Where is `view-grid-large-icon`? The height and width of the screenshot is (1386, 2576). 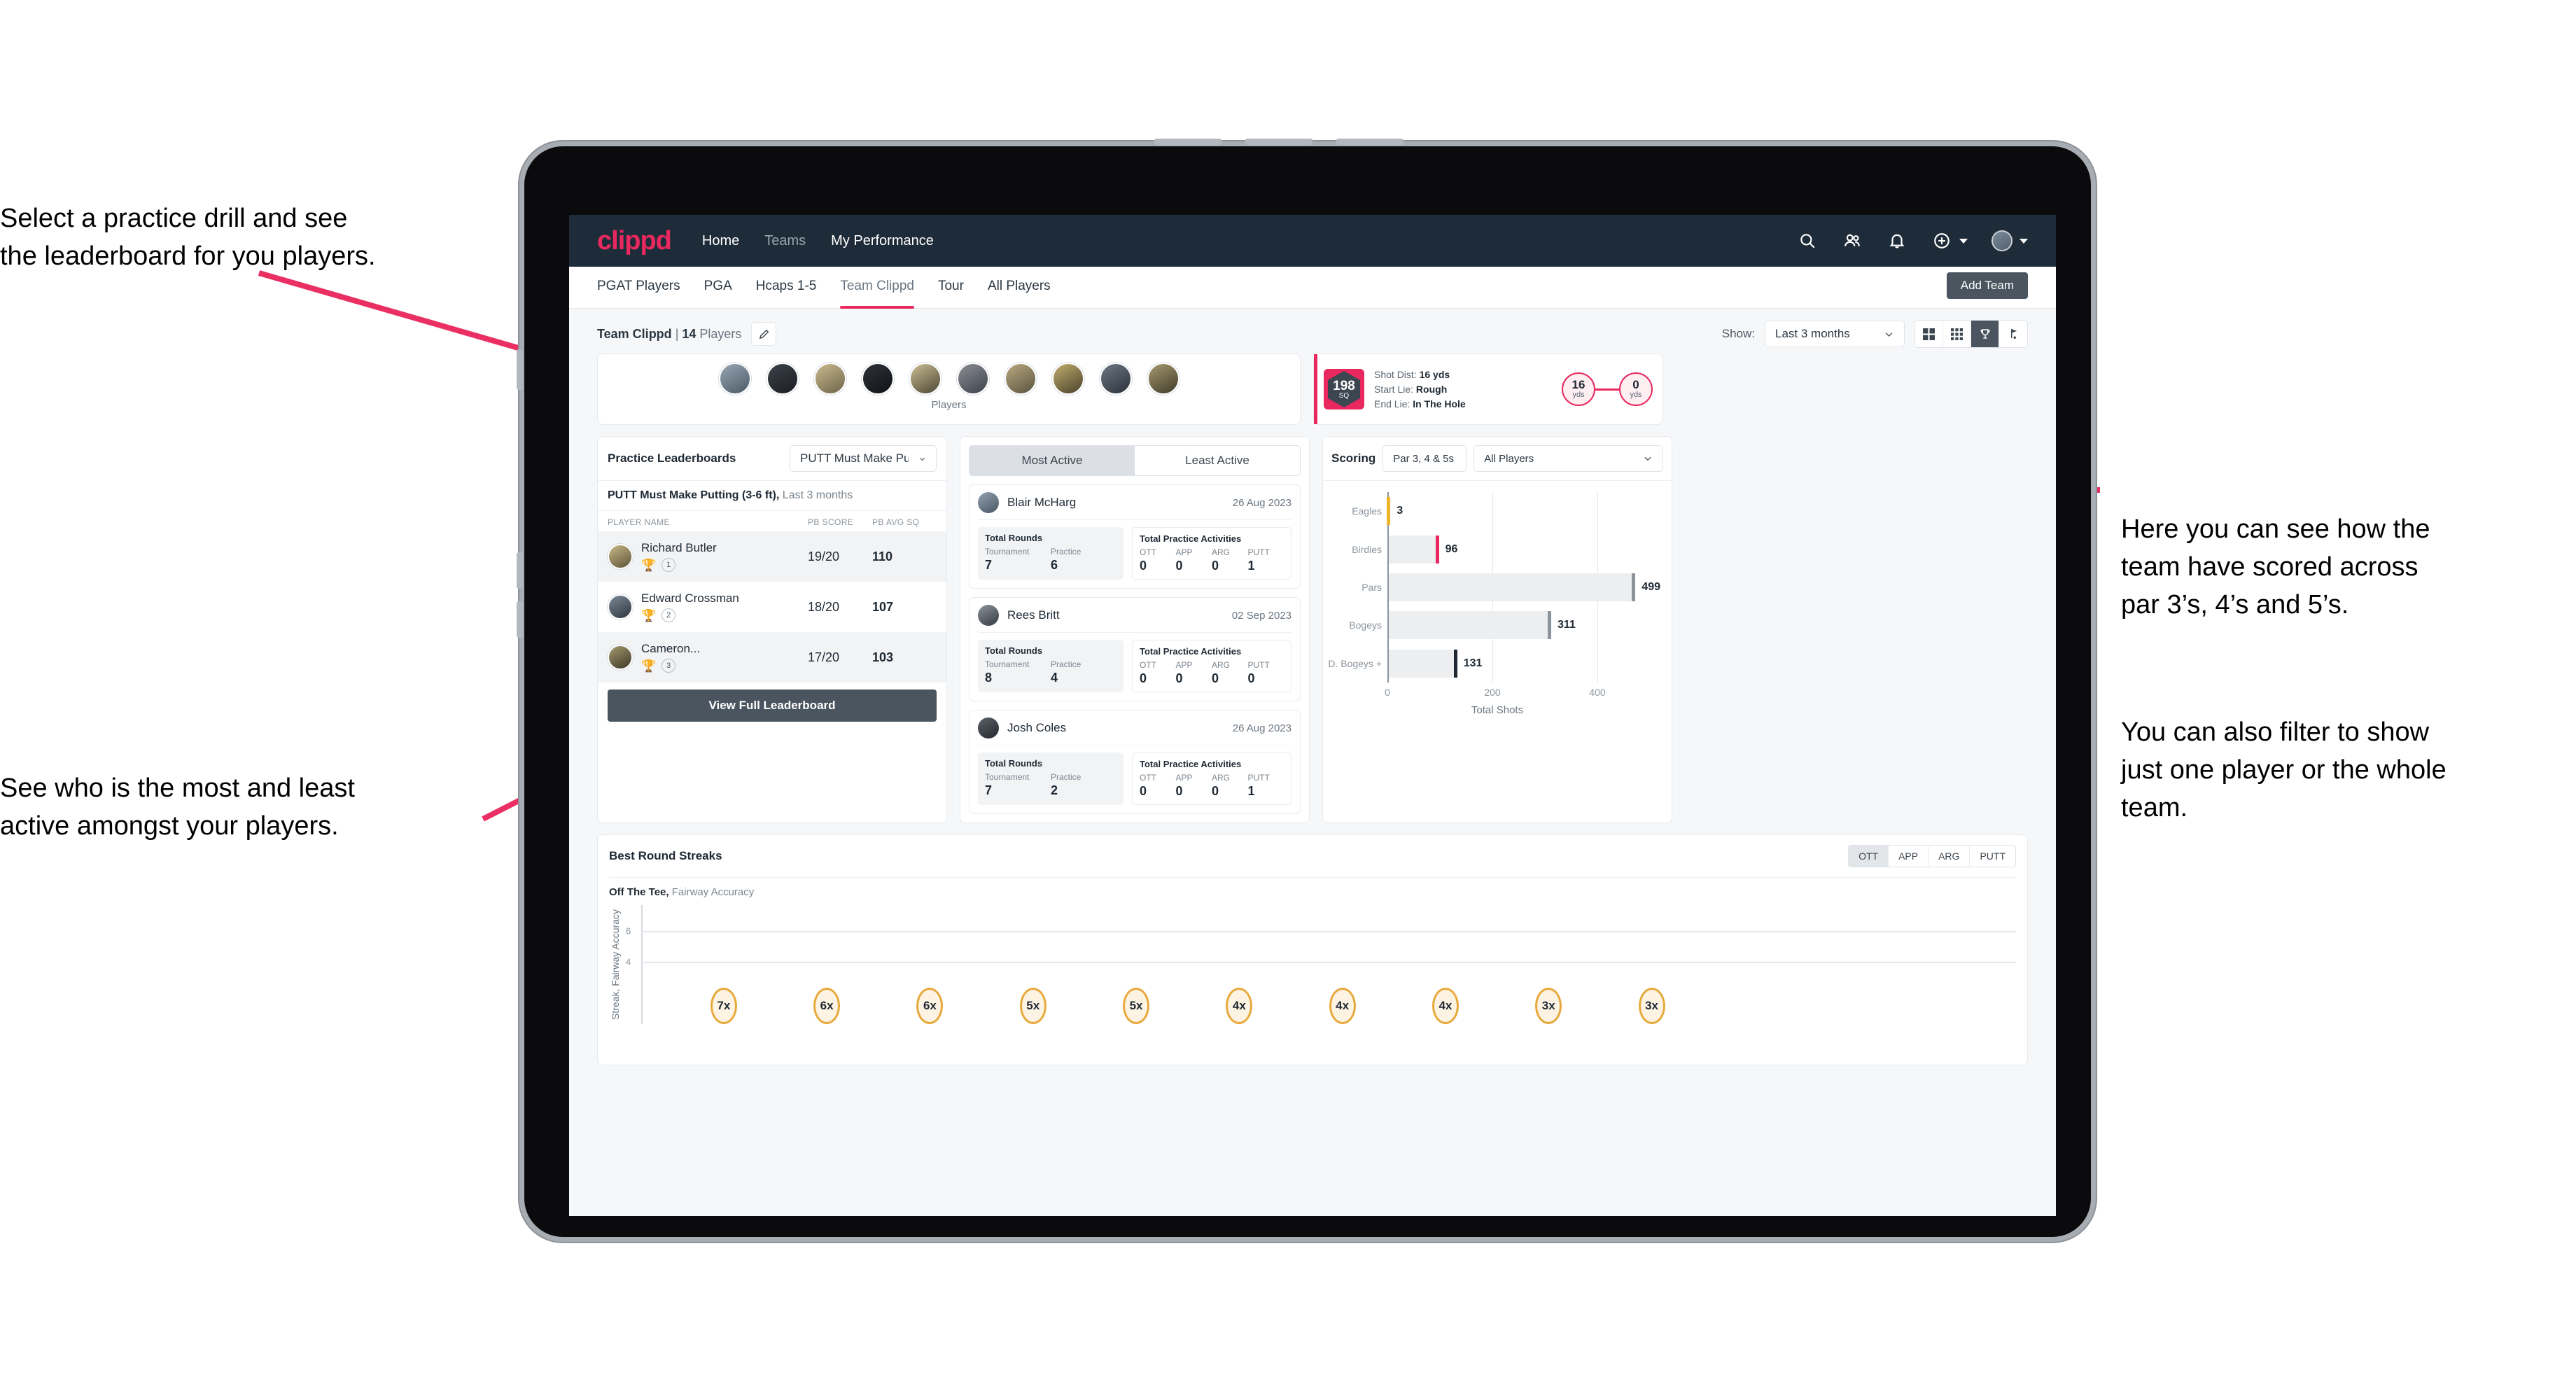 view-grid-large-icon is located at coordinates (1929, 334).